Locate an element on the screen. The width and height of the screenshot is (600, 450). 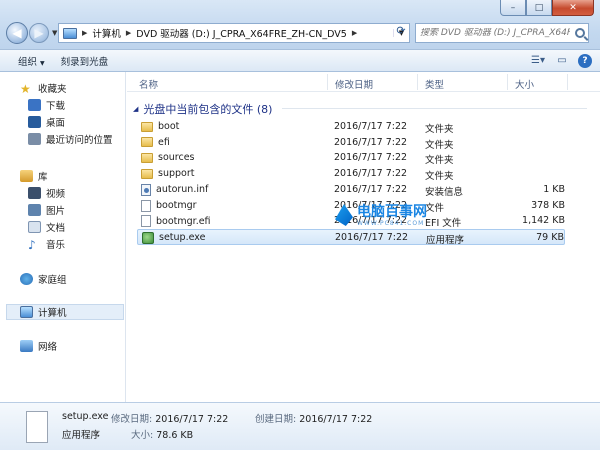
file-row: support 2016/7/17 7:22 文件夹 is located at coordinates (351, 174).